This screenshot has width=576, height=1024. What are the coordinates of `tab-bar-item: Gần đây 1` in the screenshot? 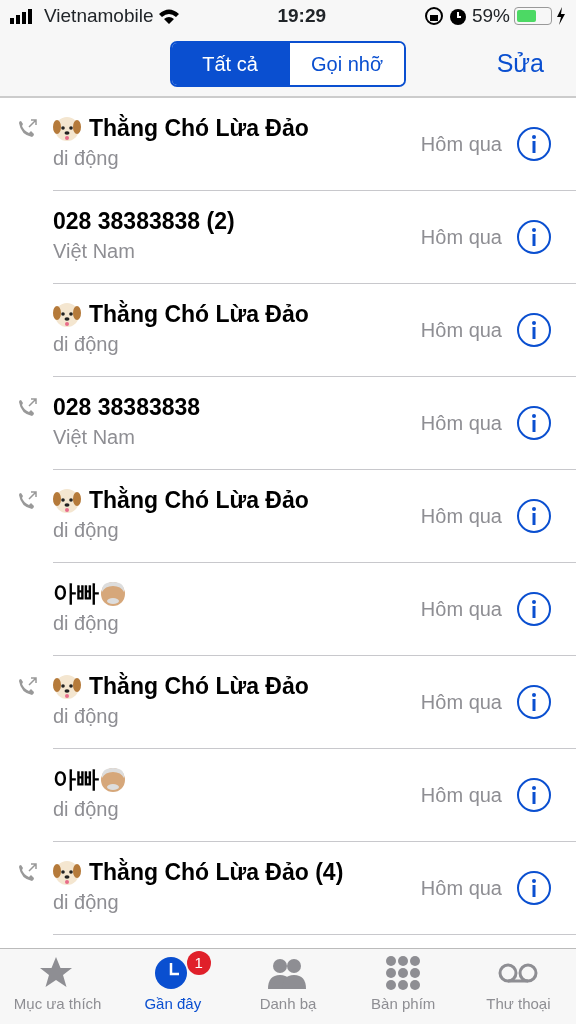 It's located at (173, 986).